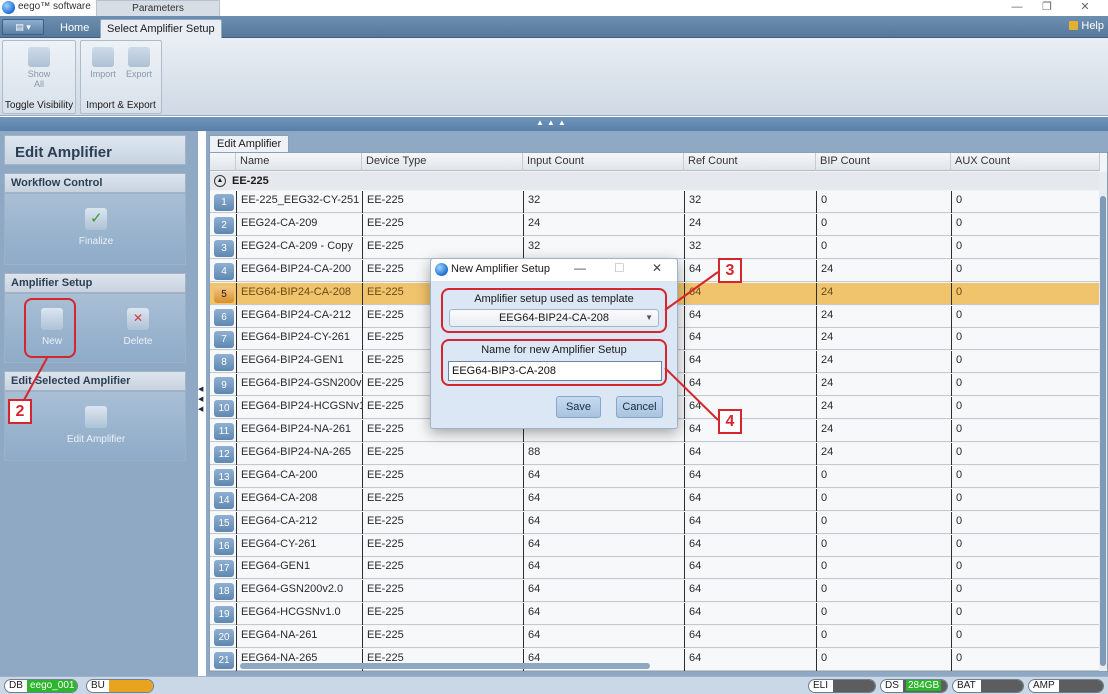  I want to click on cancel-button: Cancel, so click(639, 407).